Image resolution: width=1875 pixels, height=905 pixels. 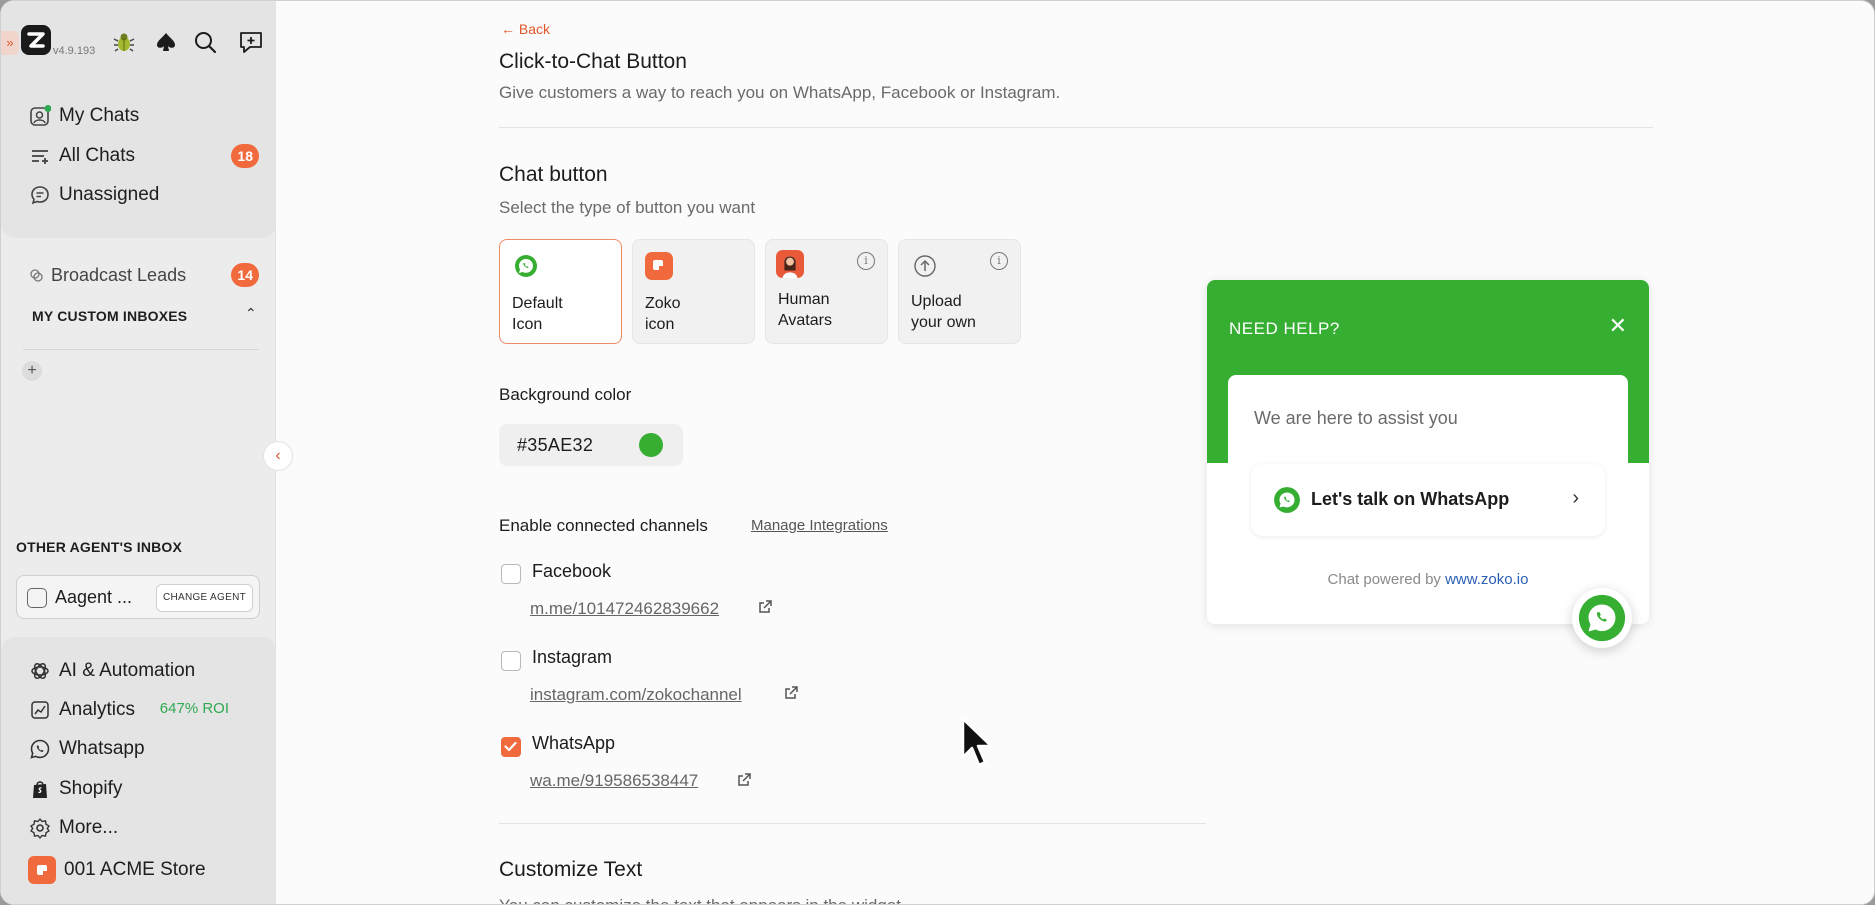 What do you see at coordinates (42, 870) in the screenshot?
I see `store-logo-icon` at bounding box center [42, 870].